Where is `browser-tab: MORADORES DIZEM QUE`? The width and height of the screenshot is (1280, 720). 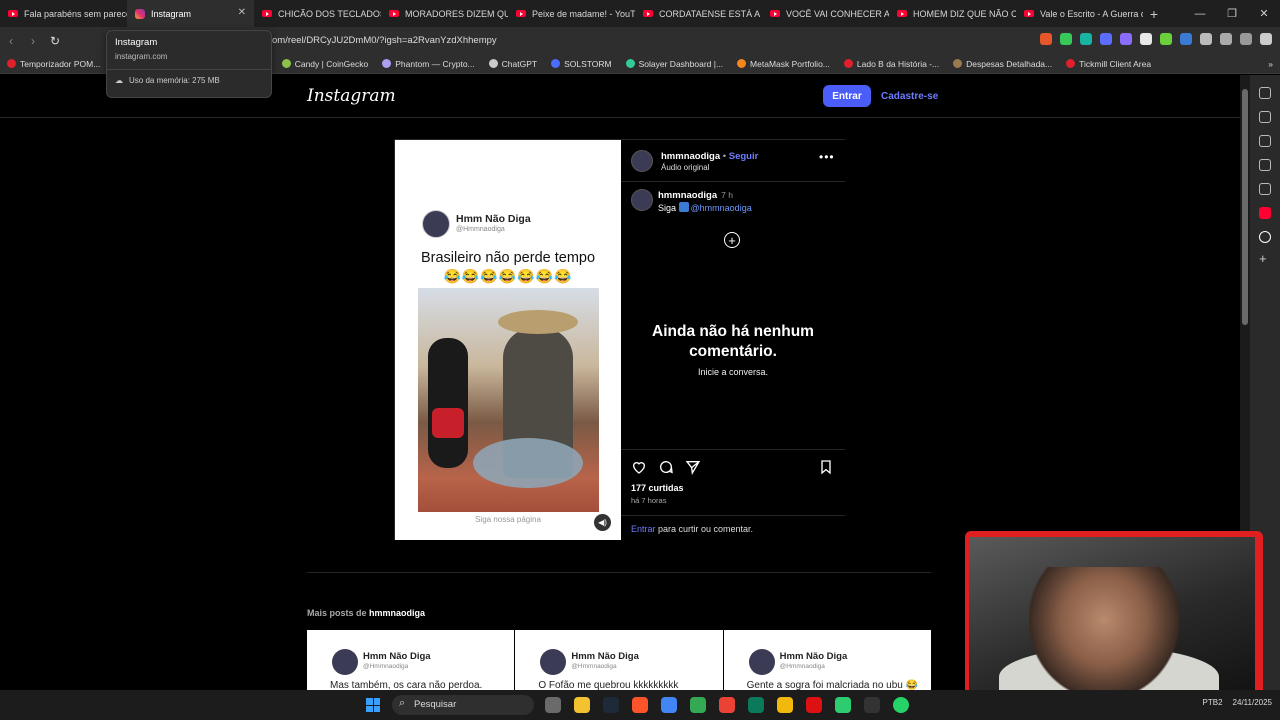 browser-tab: MORADORES DIZEM QUE is located at coordinates (444, 13).